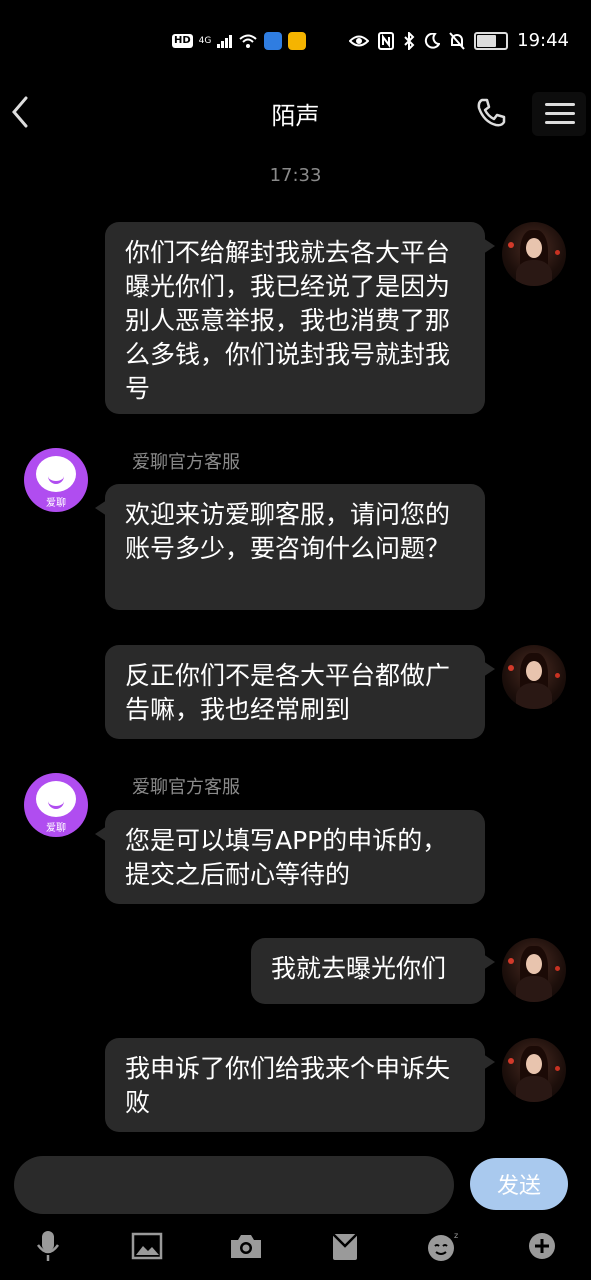  What do you see at coordinates (182, 41) in the screenshot?
I see `hd-badge: HD` at bounding box center [182, 41].